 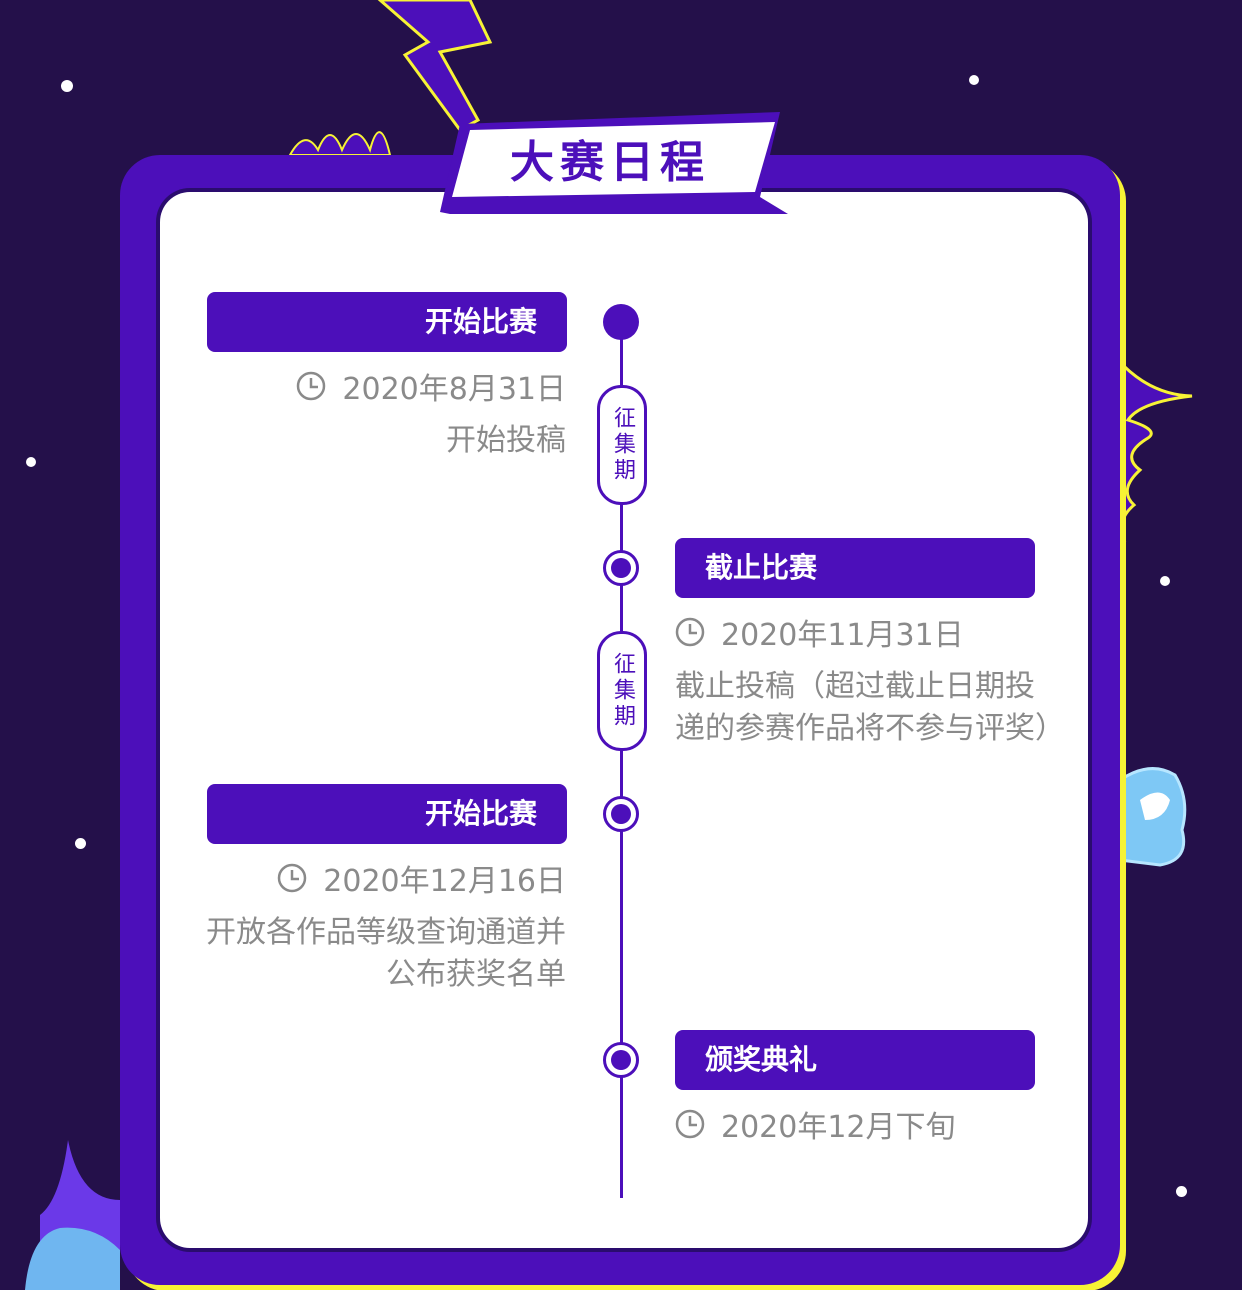 I want to click on event-date-row: 2020年12月16日, so click(x=421, y=878).